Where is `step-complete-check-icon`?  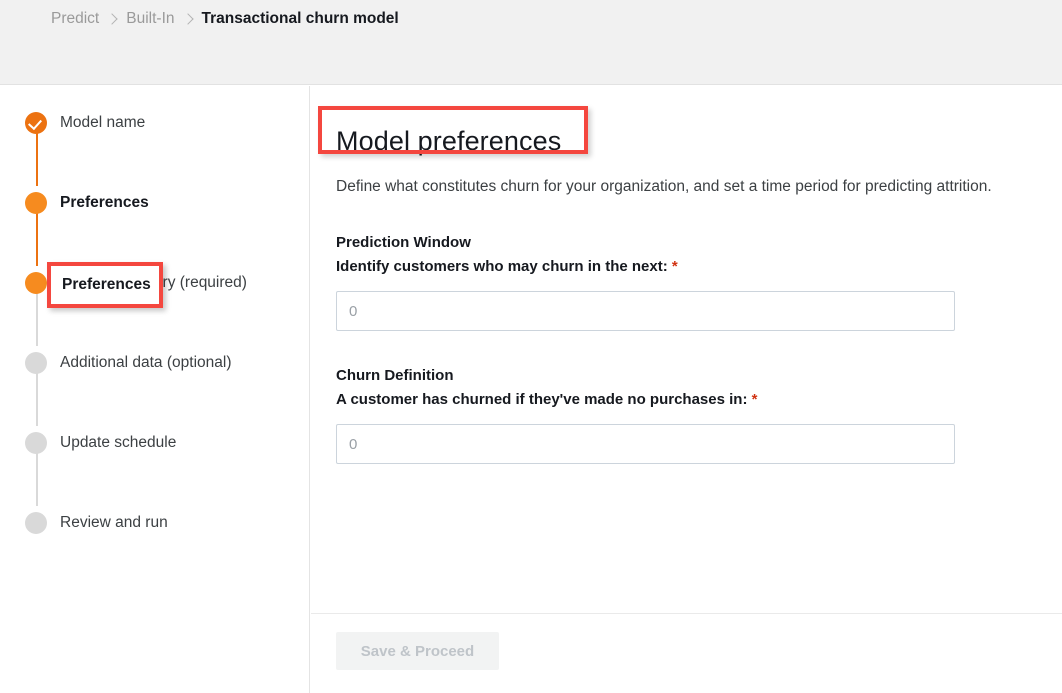
step-complete-check-icon is located at coordinates (36, 123).